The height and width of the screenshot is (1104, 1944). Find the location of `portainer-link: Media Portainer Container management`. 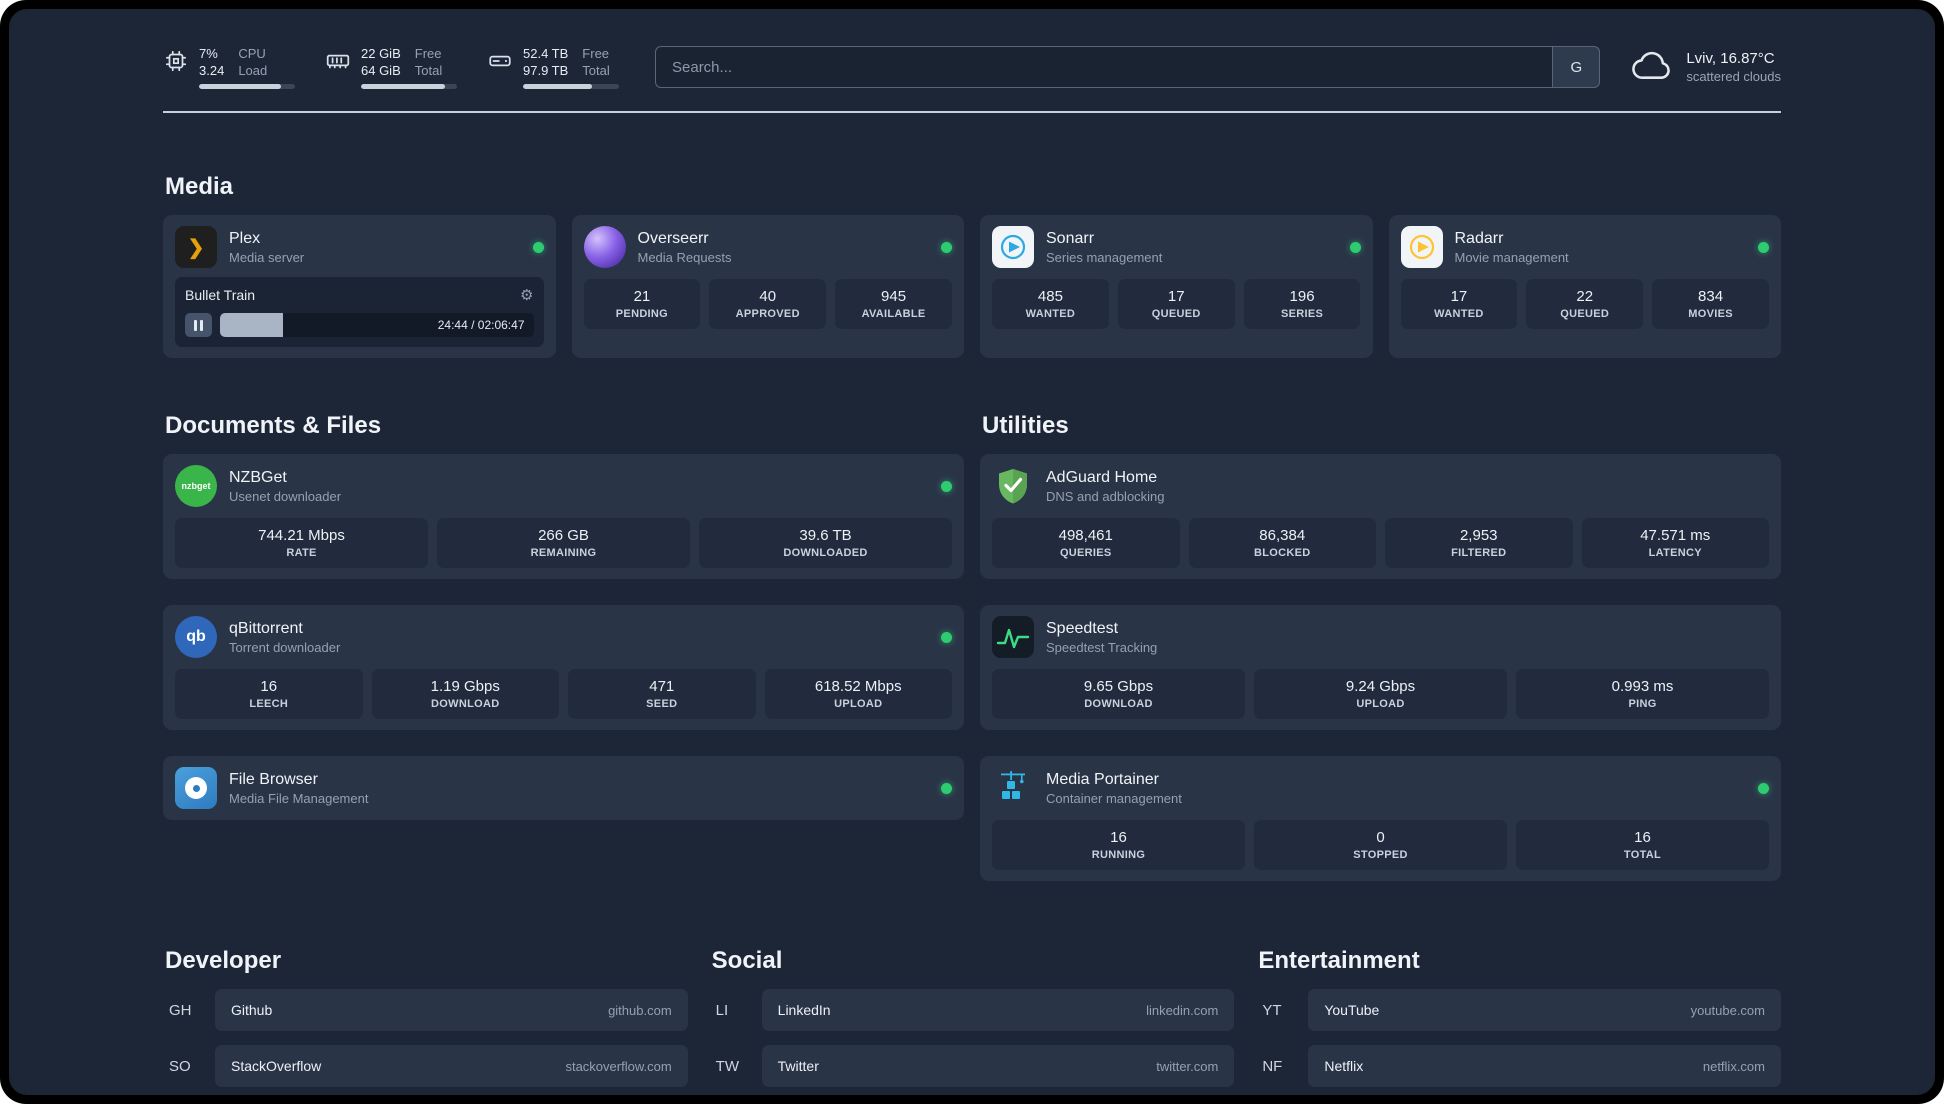

portainer-link: Media Portainer Container management is located at coordinates (1380, 788).